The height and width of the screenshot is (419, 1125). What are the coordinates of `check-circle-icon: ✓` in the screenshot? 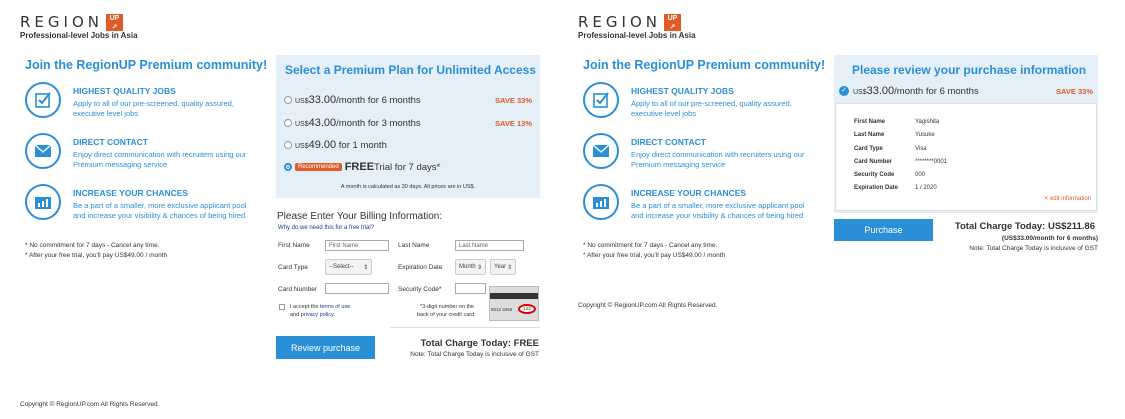 It's located at (844, 91).